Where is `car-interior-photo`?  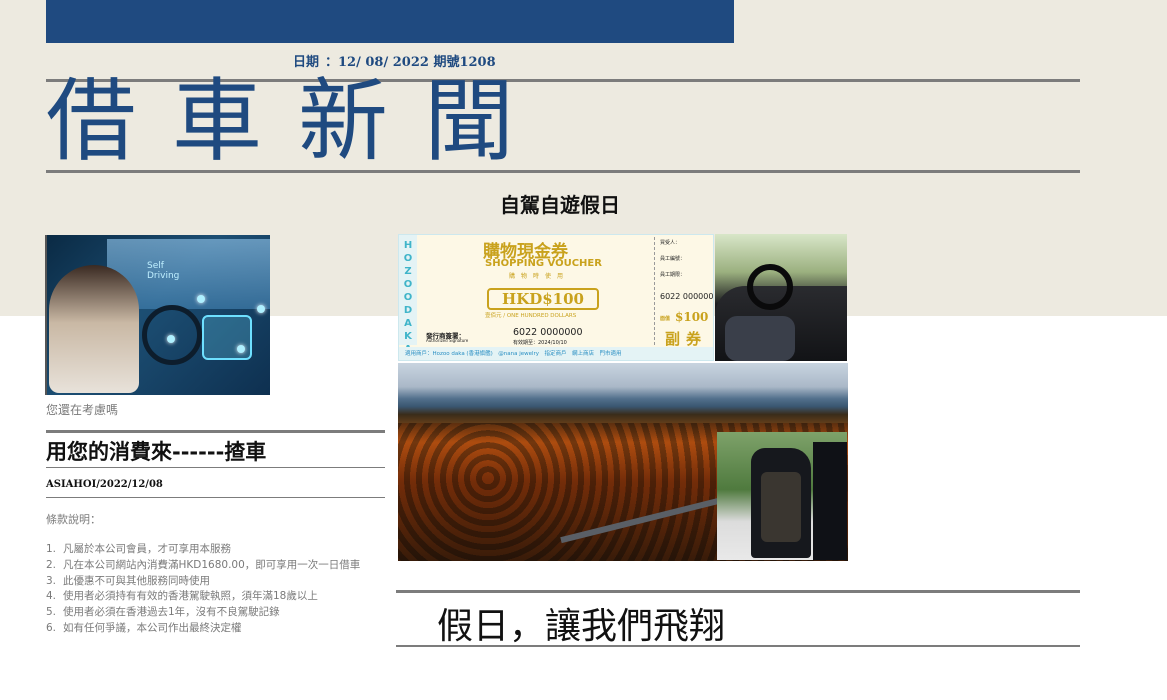 car-interior-photo is located at coordinates (781, 297).